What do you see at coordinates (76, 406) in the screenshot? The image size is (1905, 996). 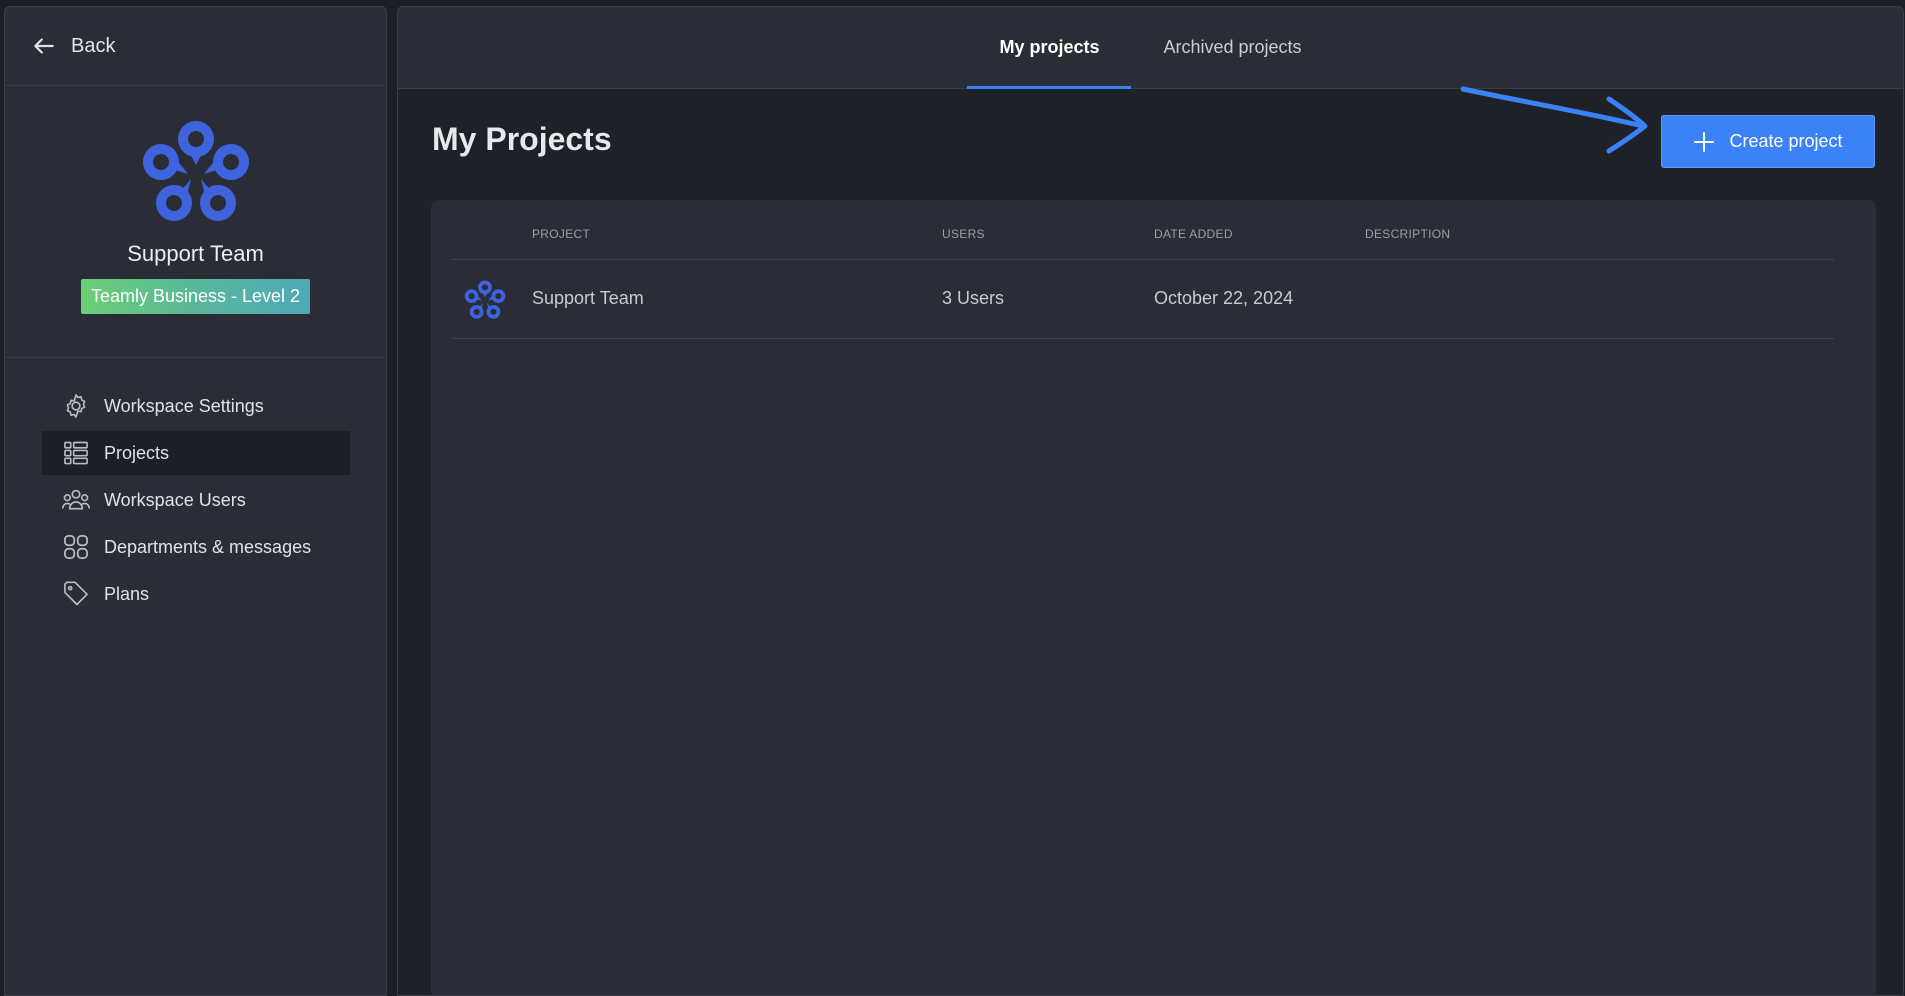 I see `gear-icon` at bounding box center [76, 406].